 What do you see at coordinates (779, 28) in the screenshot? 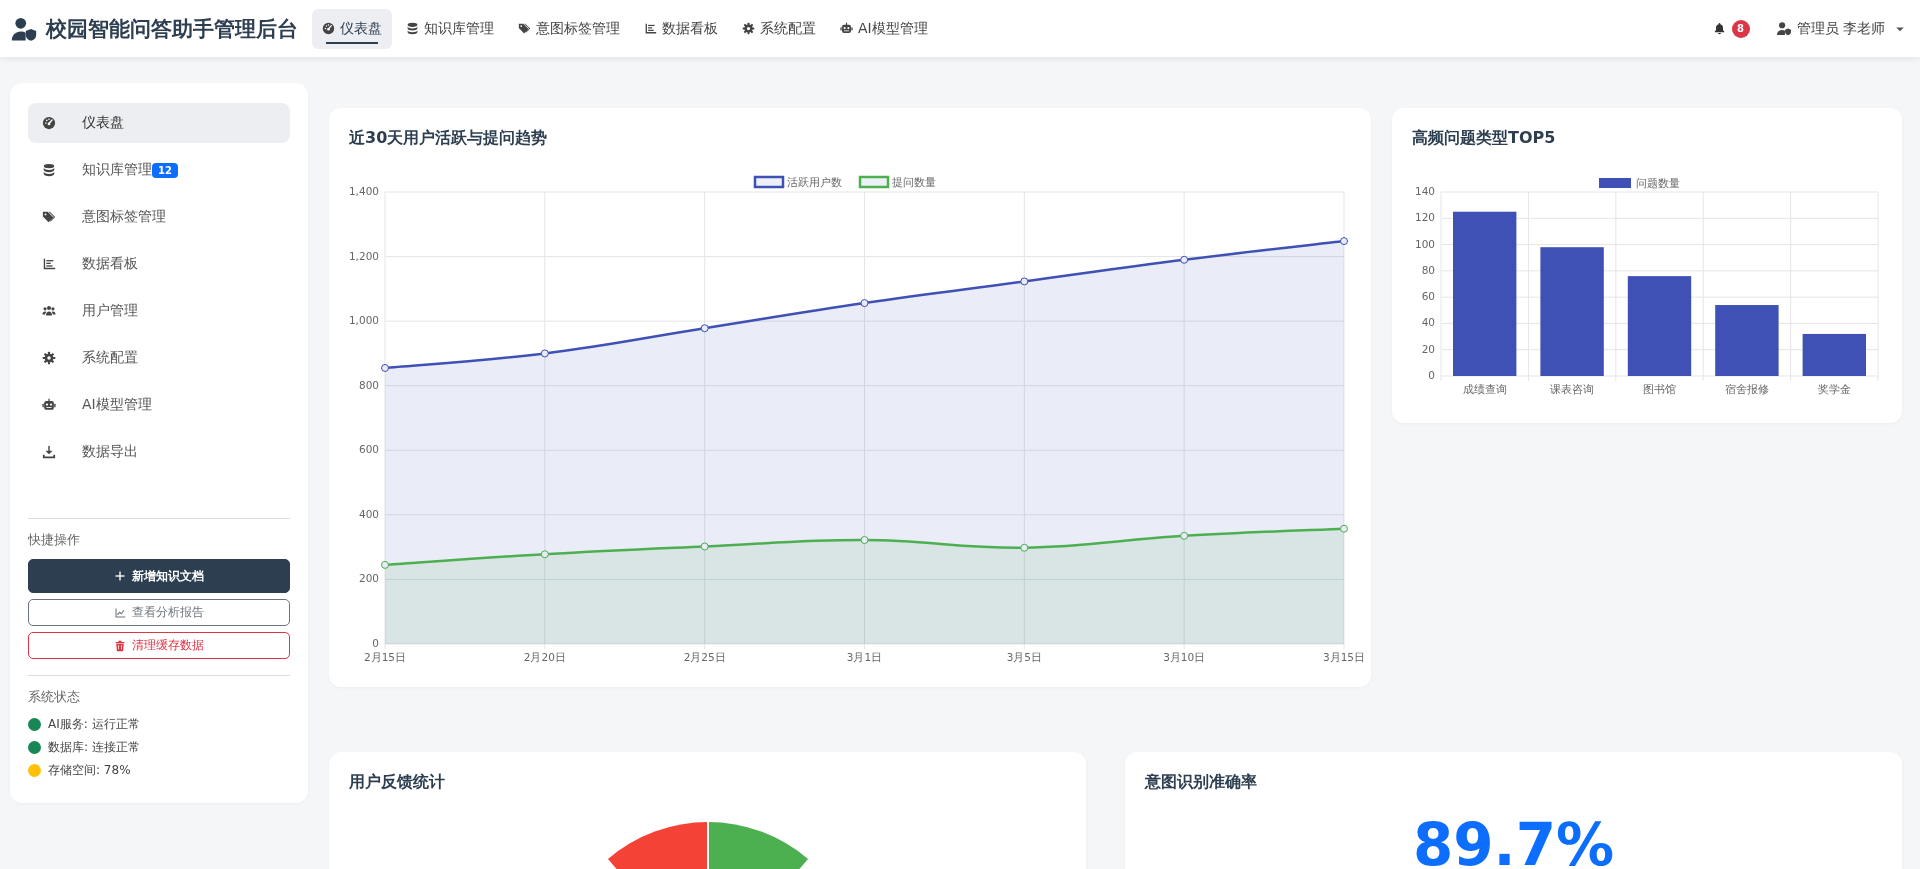
I see `nav-tab: 系统配置` at bounding box center [779, 28].